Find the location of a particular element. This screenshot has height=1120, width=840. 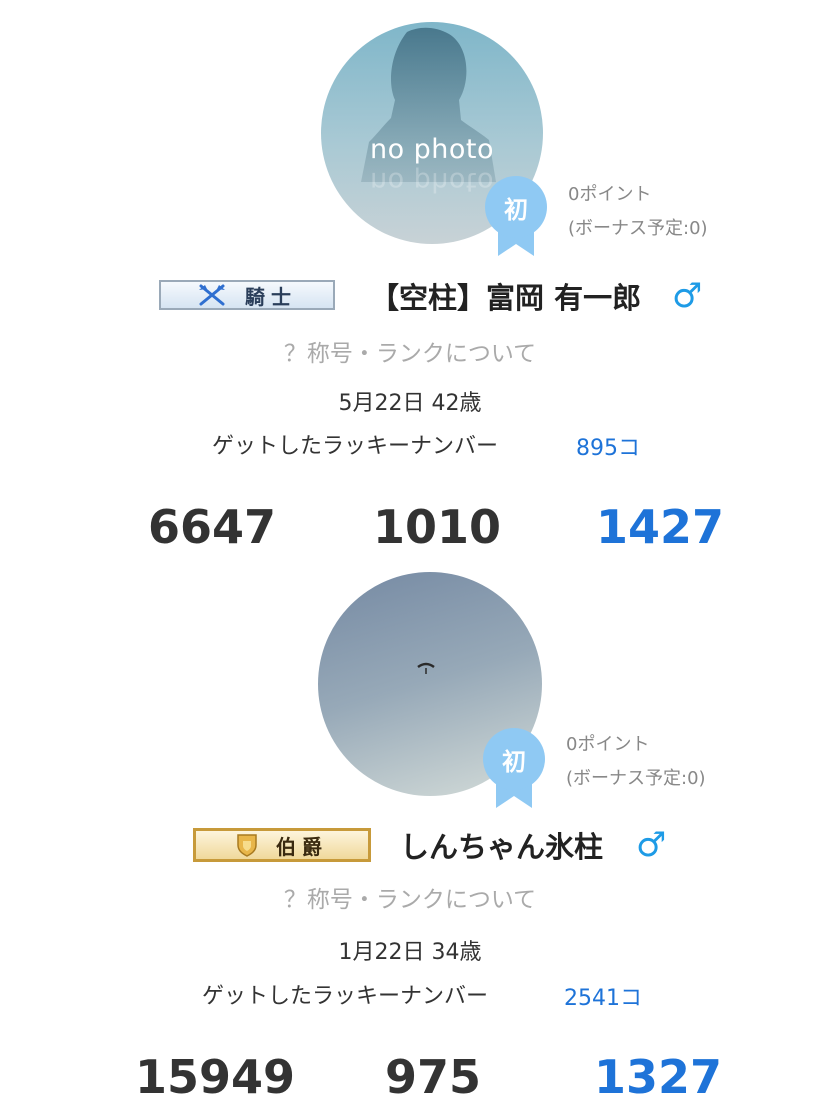

rank-title-tag: 騎士 is located at coordinates (247, 295).